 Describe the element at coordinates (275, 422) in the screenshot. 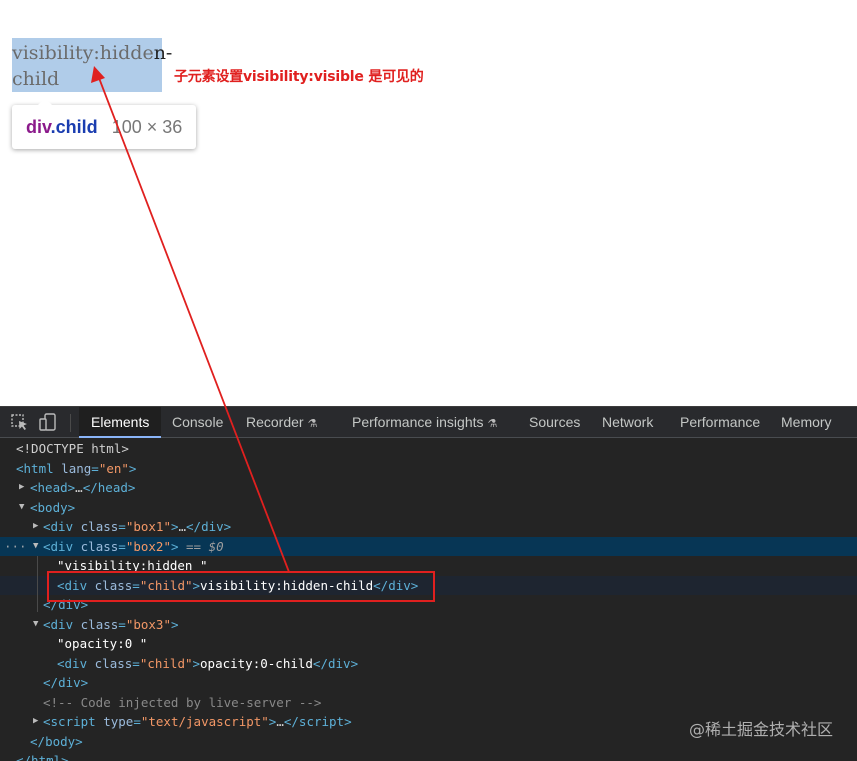

I see `tab-recorder-label: Recorder` at that location.